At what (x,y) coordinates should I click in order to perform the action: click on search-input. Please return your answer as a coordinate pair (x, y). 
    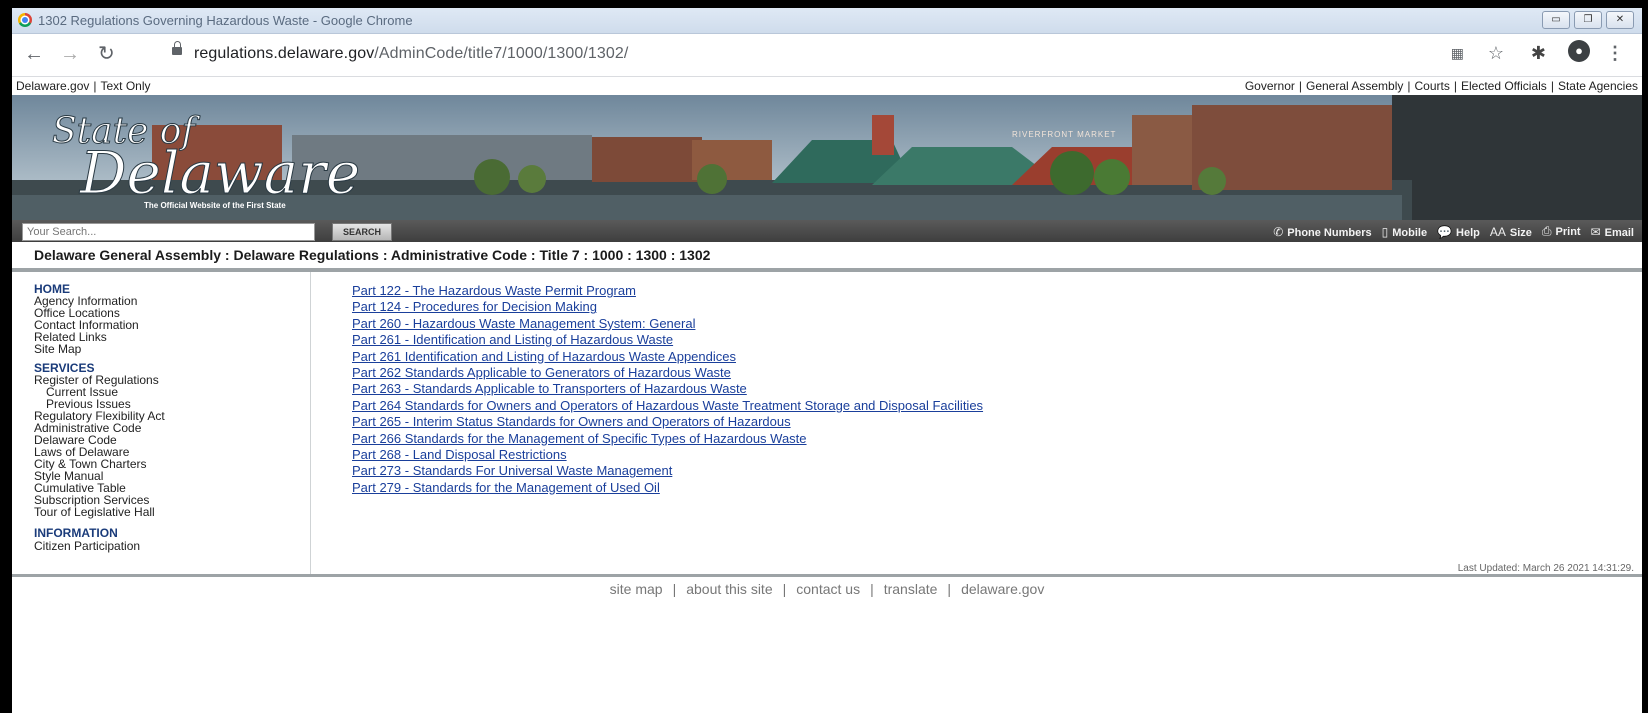
    Looking at the image, I should click on (168, 232).